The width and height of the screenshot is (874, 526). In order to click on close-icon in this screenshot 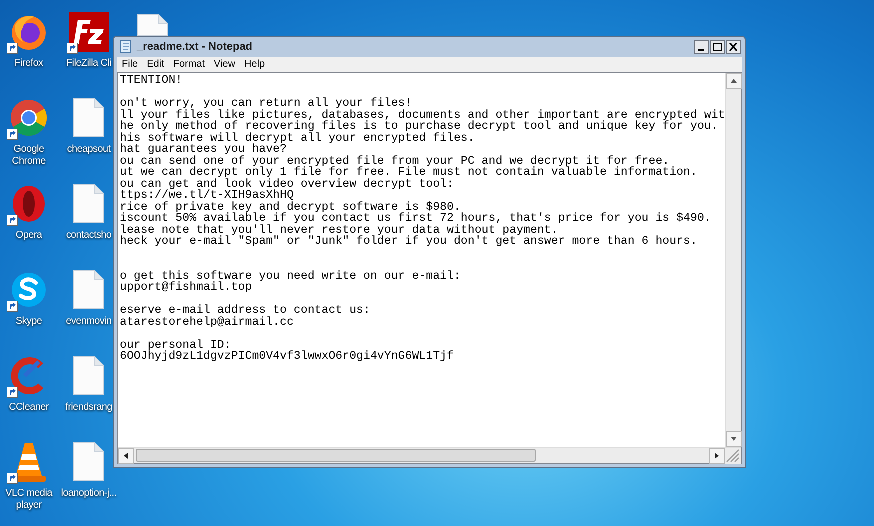, I will do `click(733, 47)`.